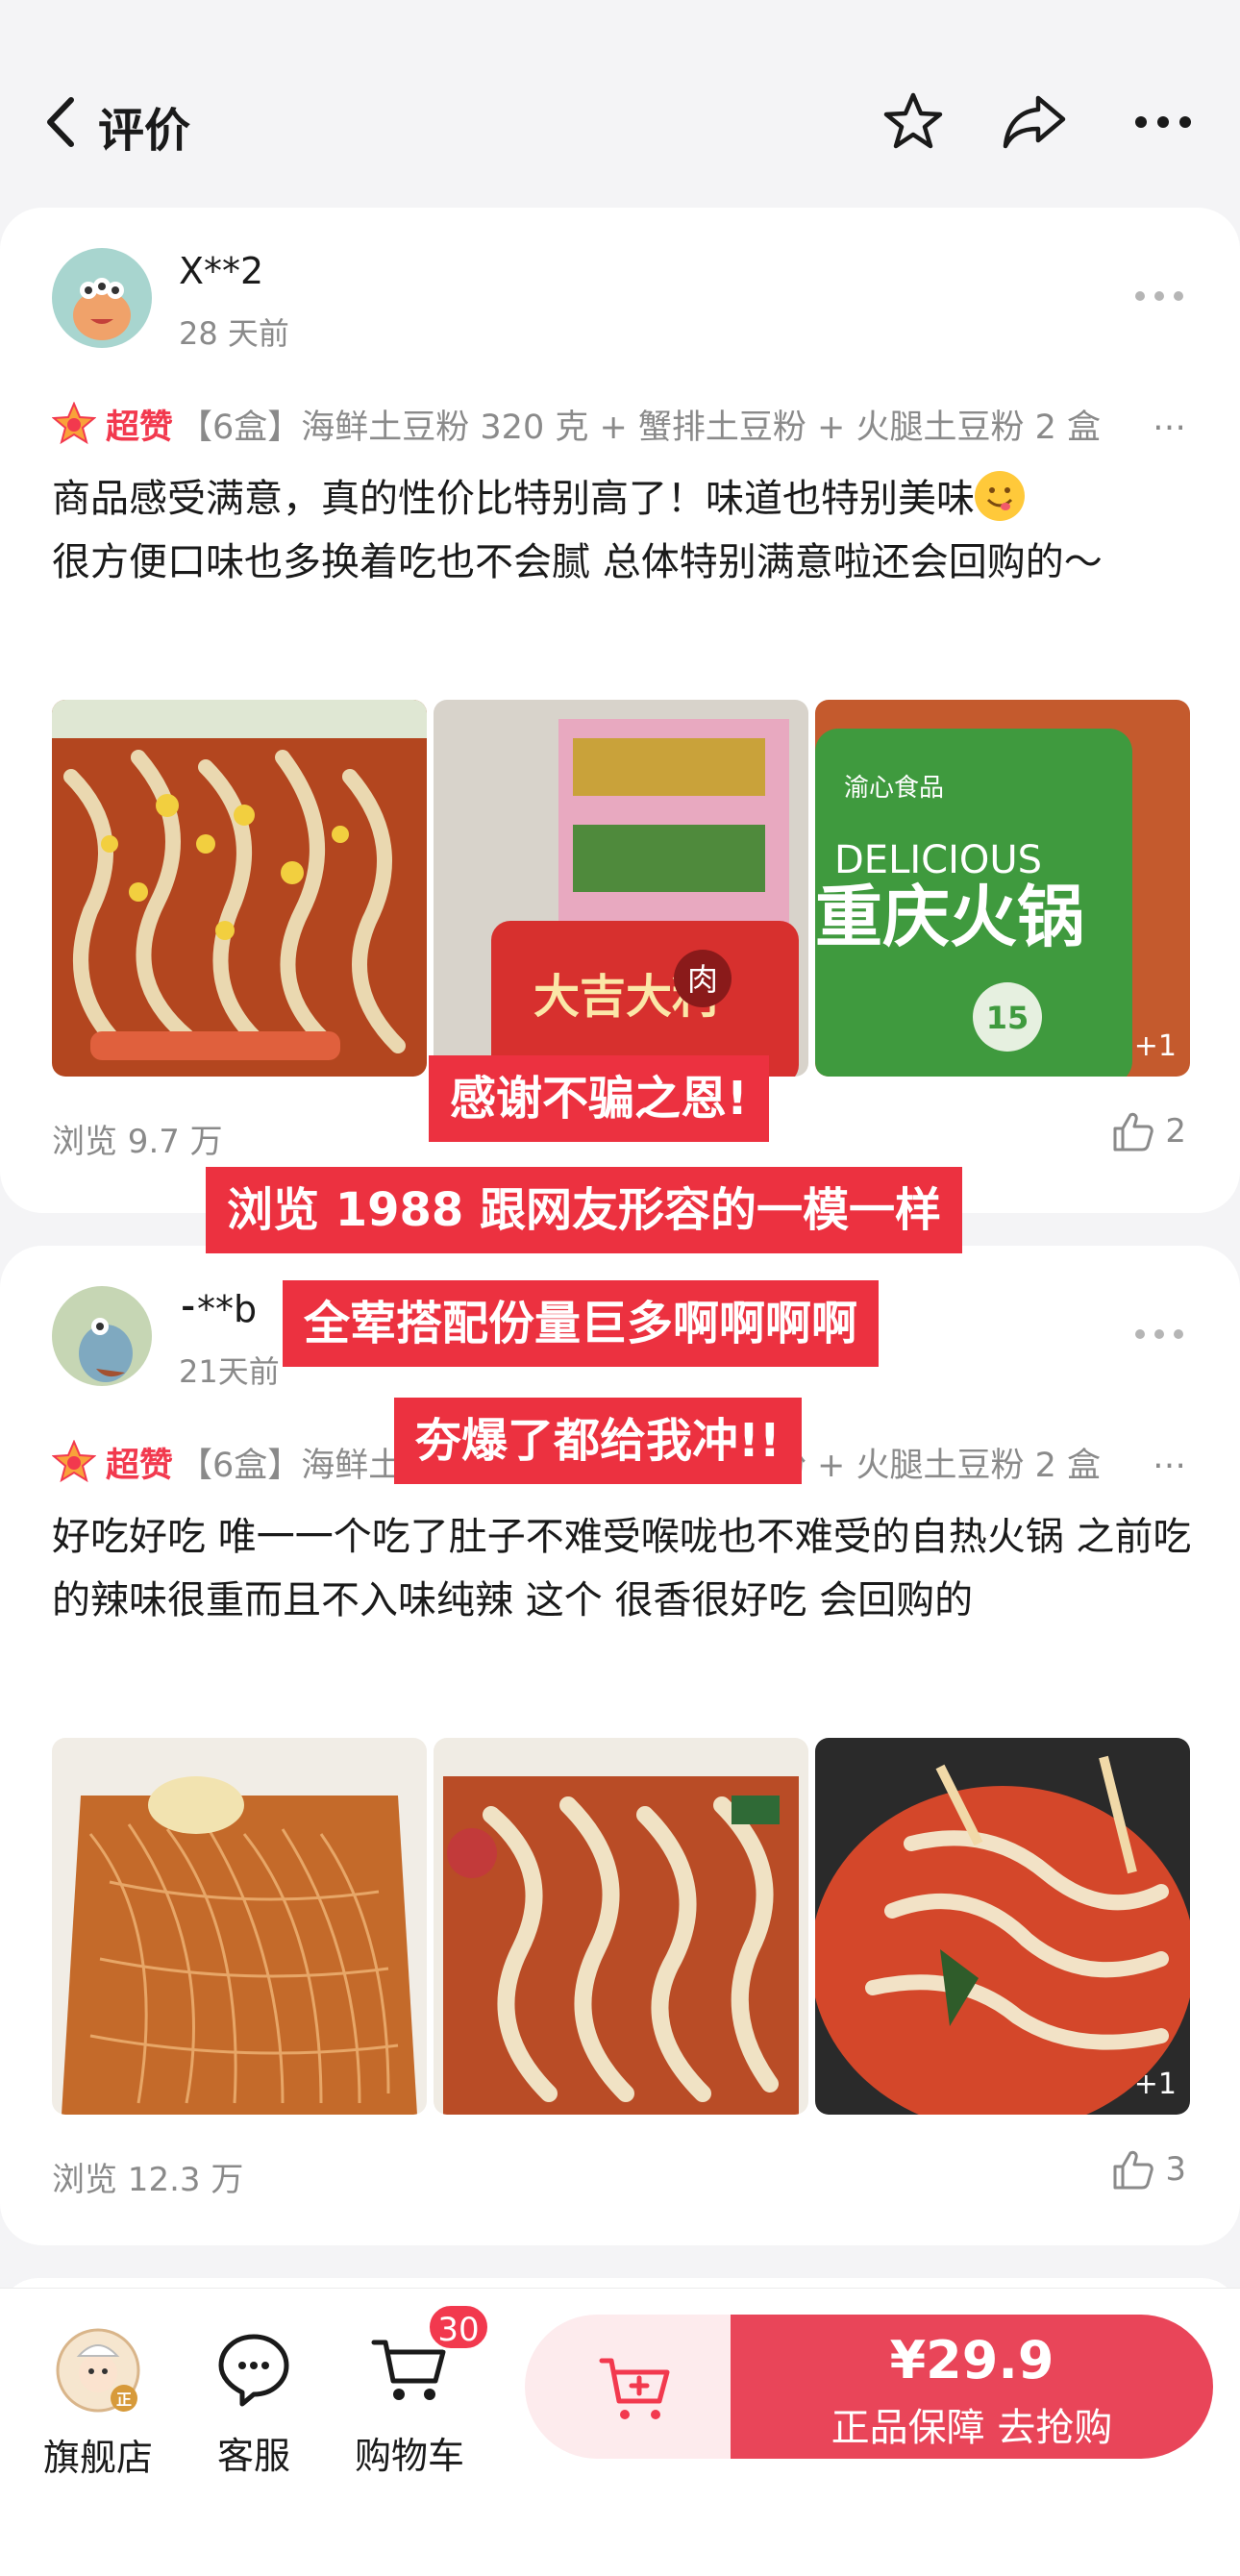  What do you see at coordinates (137, 1142) in the screenshot?
I see `view-count: 浏览 9.7 万` at bounding box center [137, 1142].